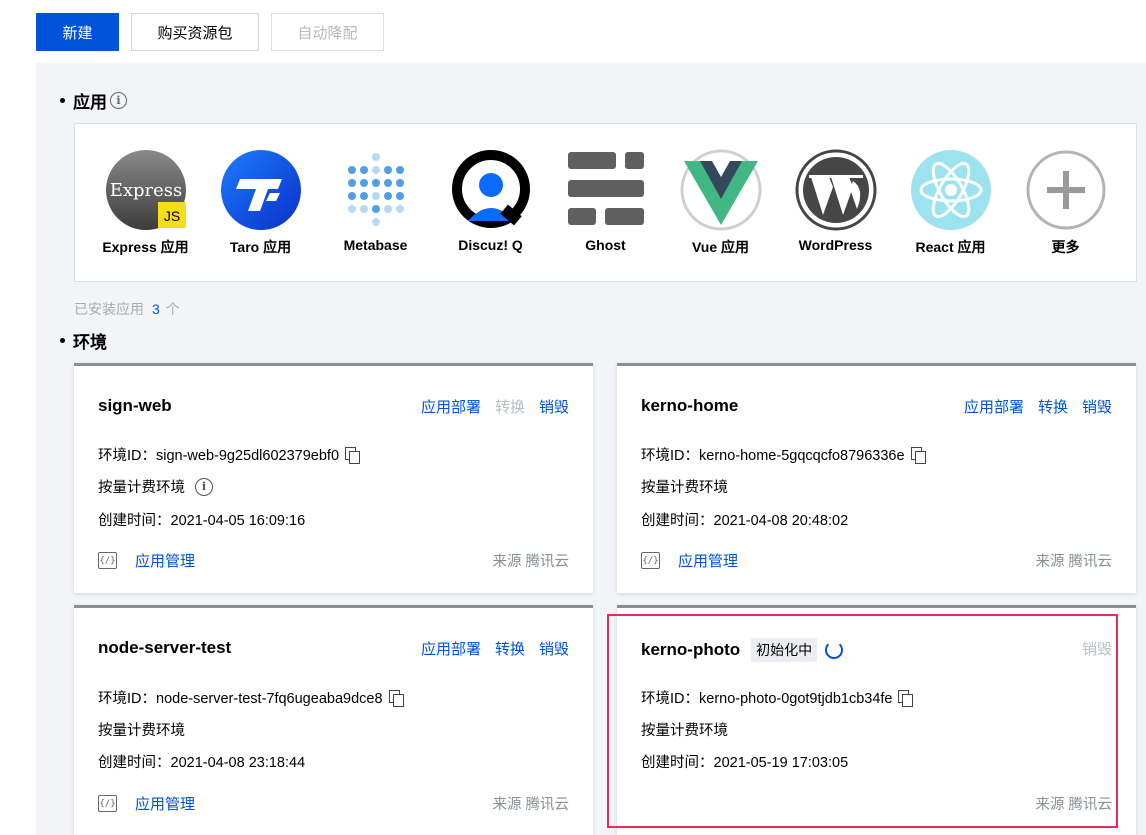  I want to click on created-row: 创建时间：2021-04-08 23:18:44, so click(201, 761).